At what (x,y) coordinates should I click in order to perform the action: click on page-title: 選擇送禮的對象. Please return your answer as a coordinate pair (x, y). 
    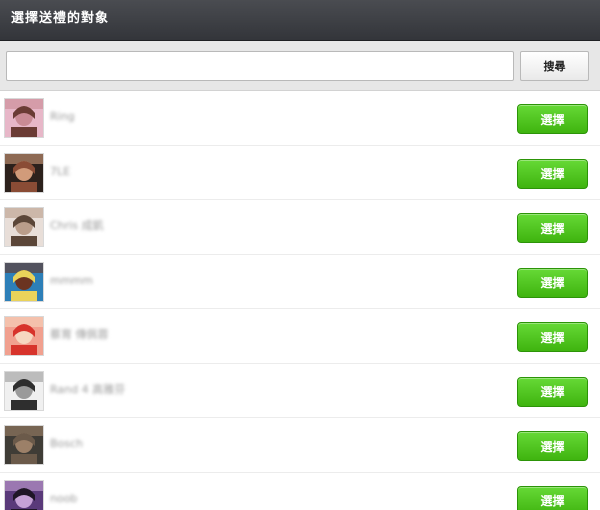
    Looking at the image, I should click on (60, 18).